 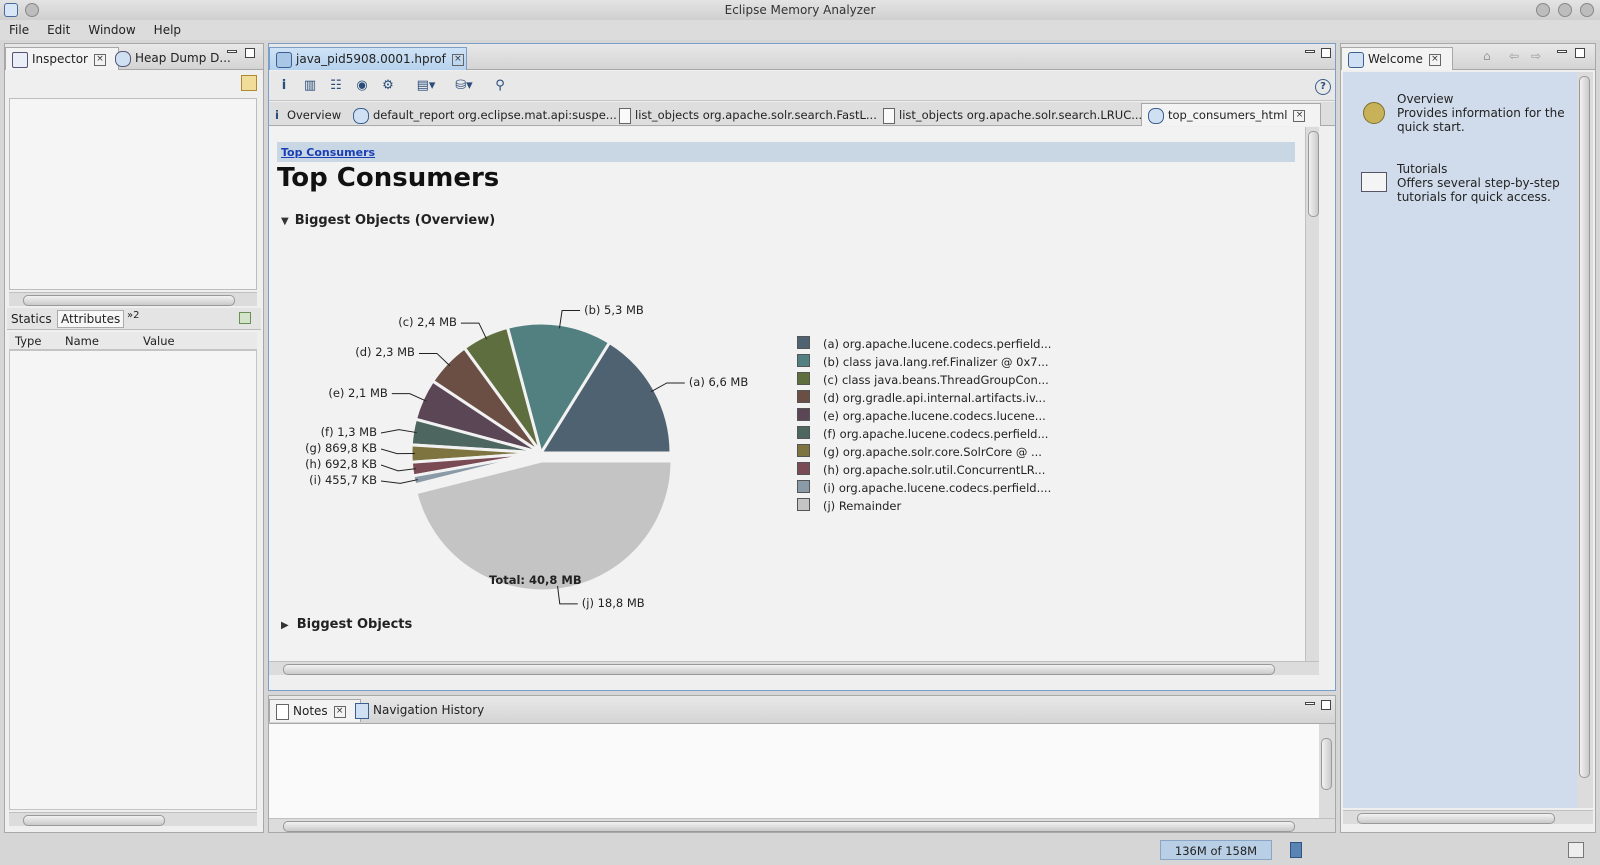 What do you see at coordinates (58, 30) in the screenshot?
I see `menu-edit: Edit` at bounding box center [58, 30].